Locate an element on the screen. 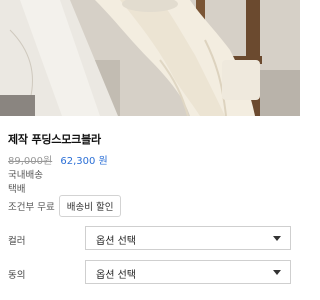 This screenshot has height=300, width=320. color-option-select: 옵션 선택 is located at coordinates (188, 238).